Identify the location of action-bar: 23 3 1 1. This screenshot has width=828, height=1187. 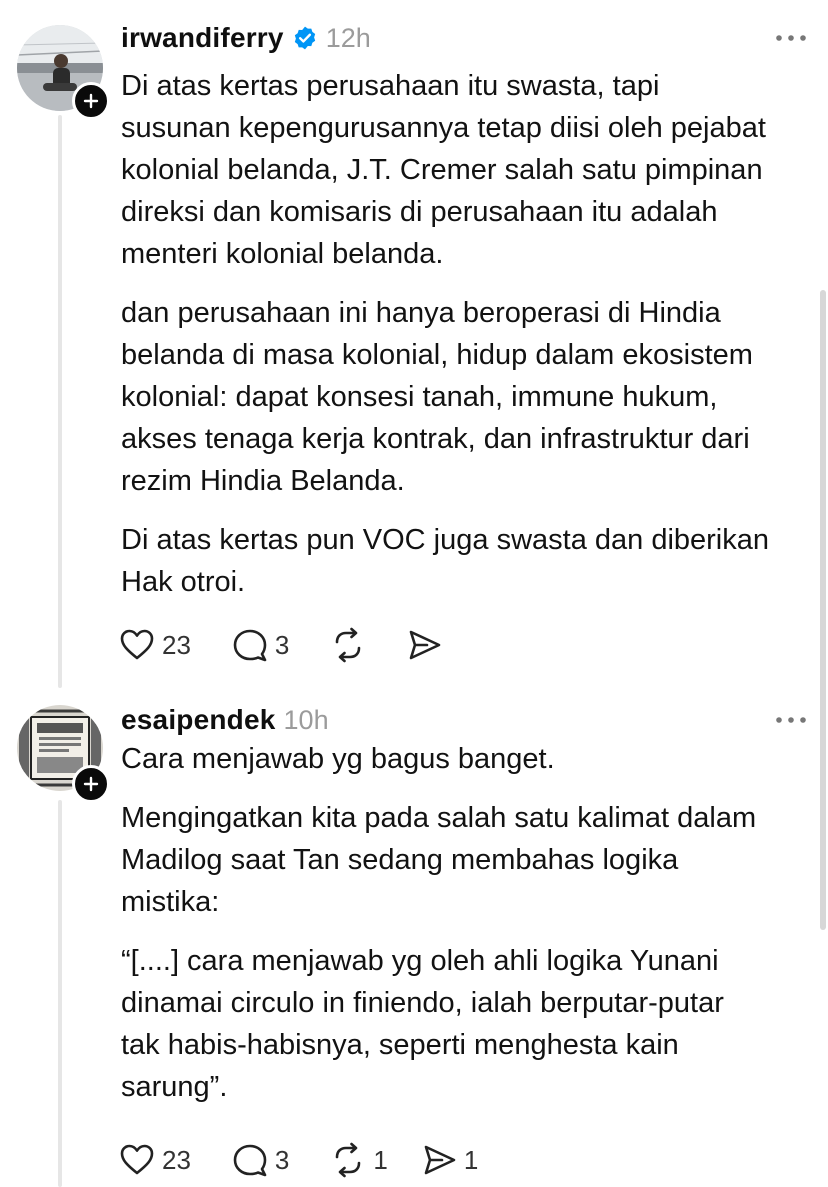
(314, 1160).